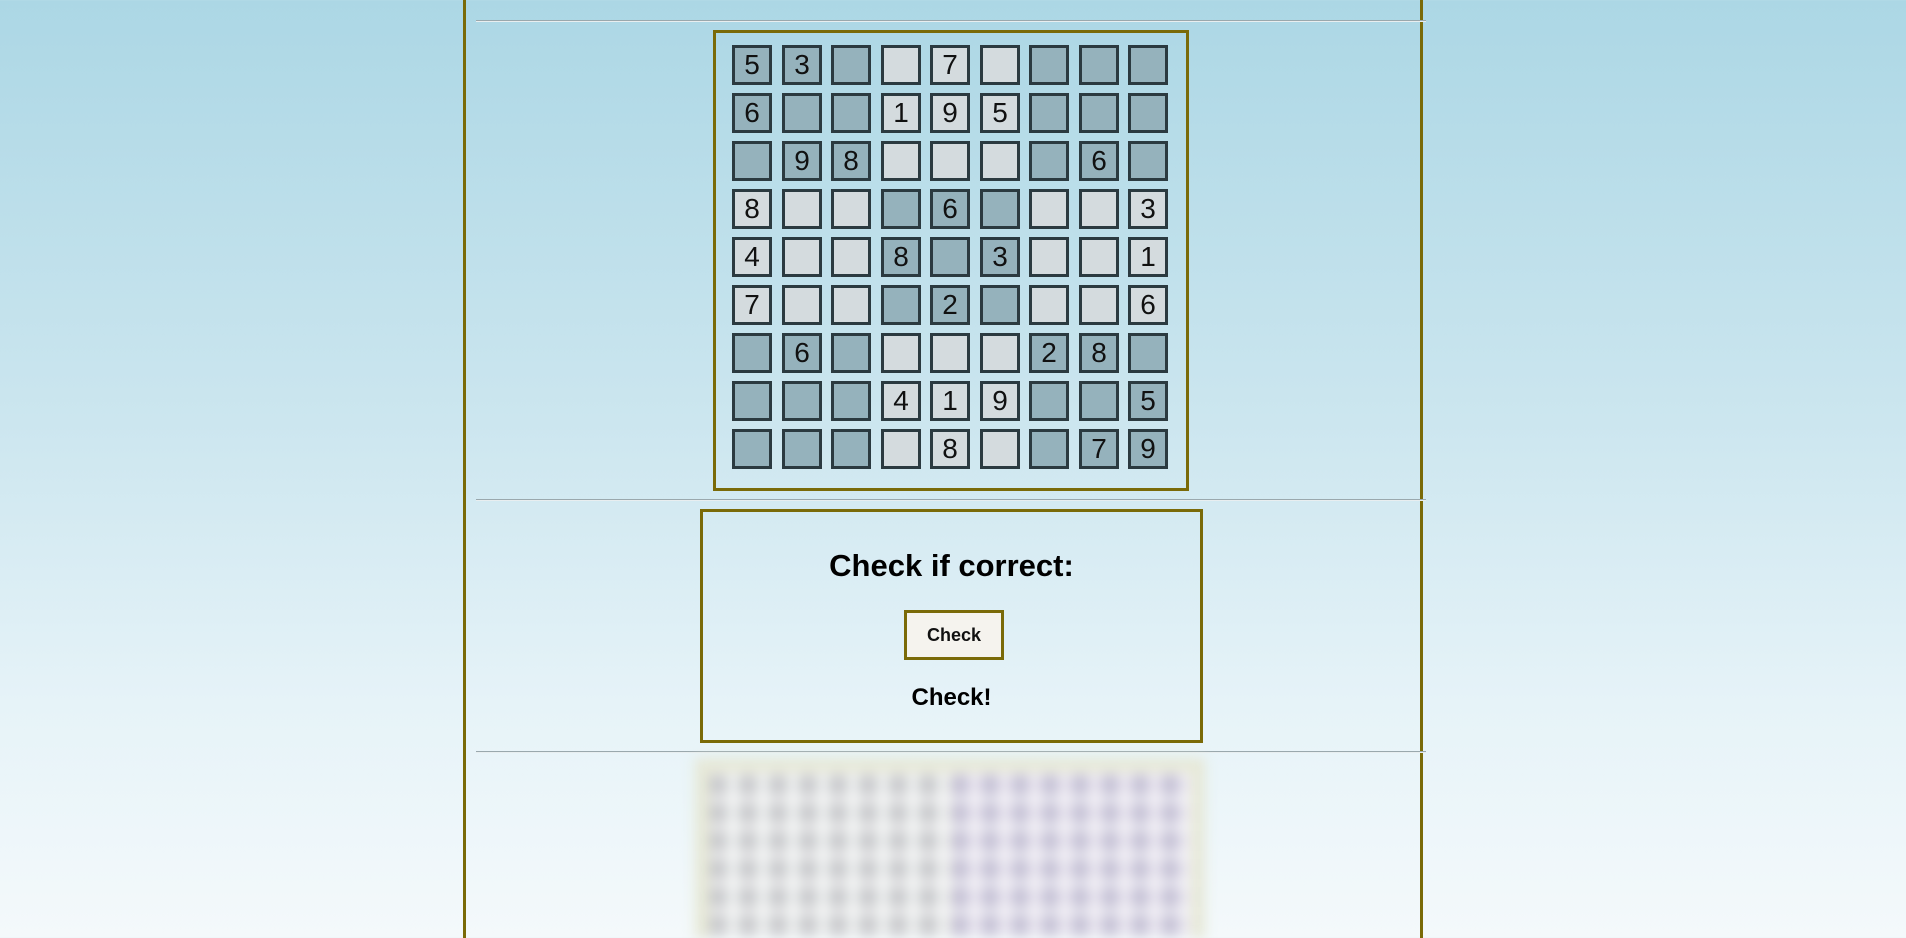 The width and height of the screenshot is (1906, 938). Describe the element at coordinates (901, 353) in the screenshot. I see `sudoku-cell-r7-c4` at that location.